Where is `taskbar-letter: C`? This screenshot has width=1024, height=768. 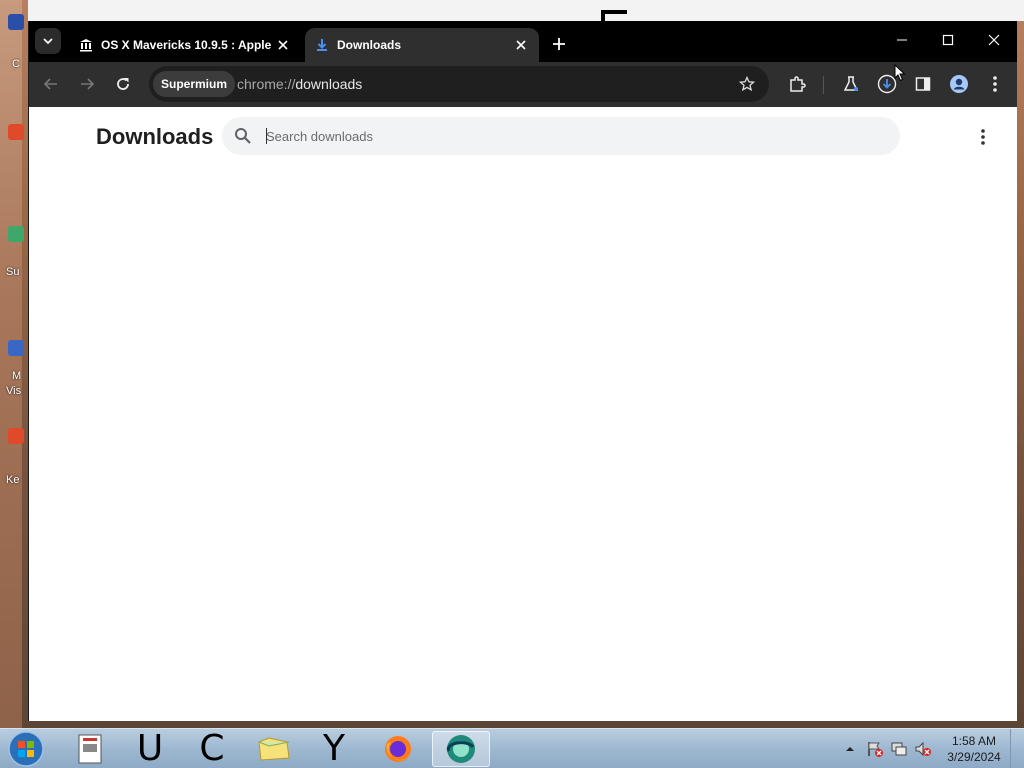 taskbar-letter: C is located at coordinates (212, 748).